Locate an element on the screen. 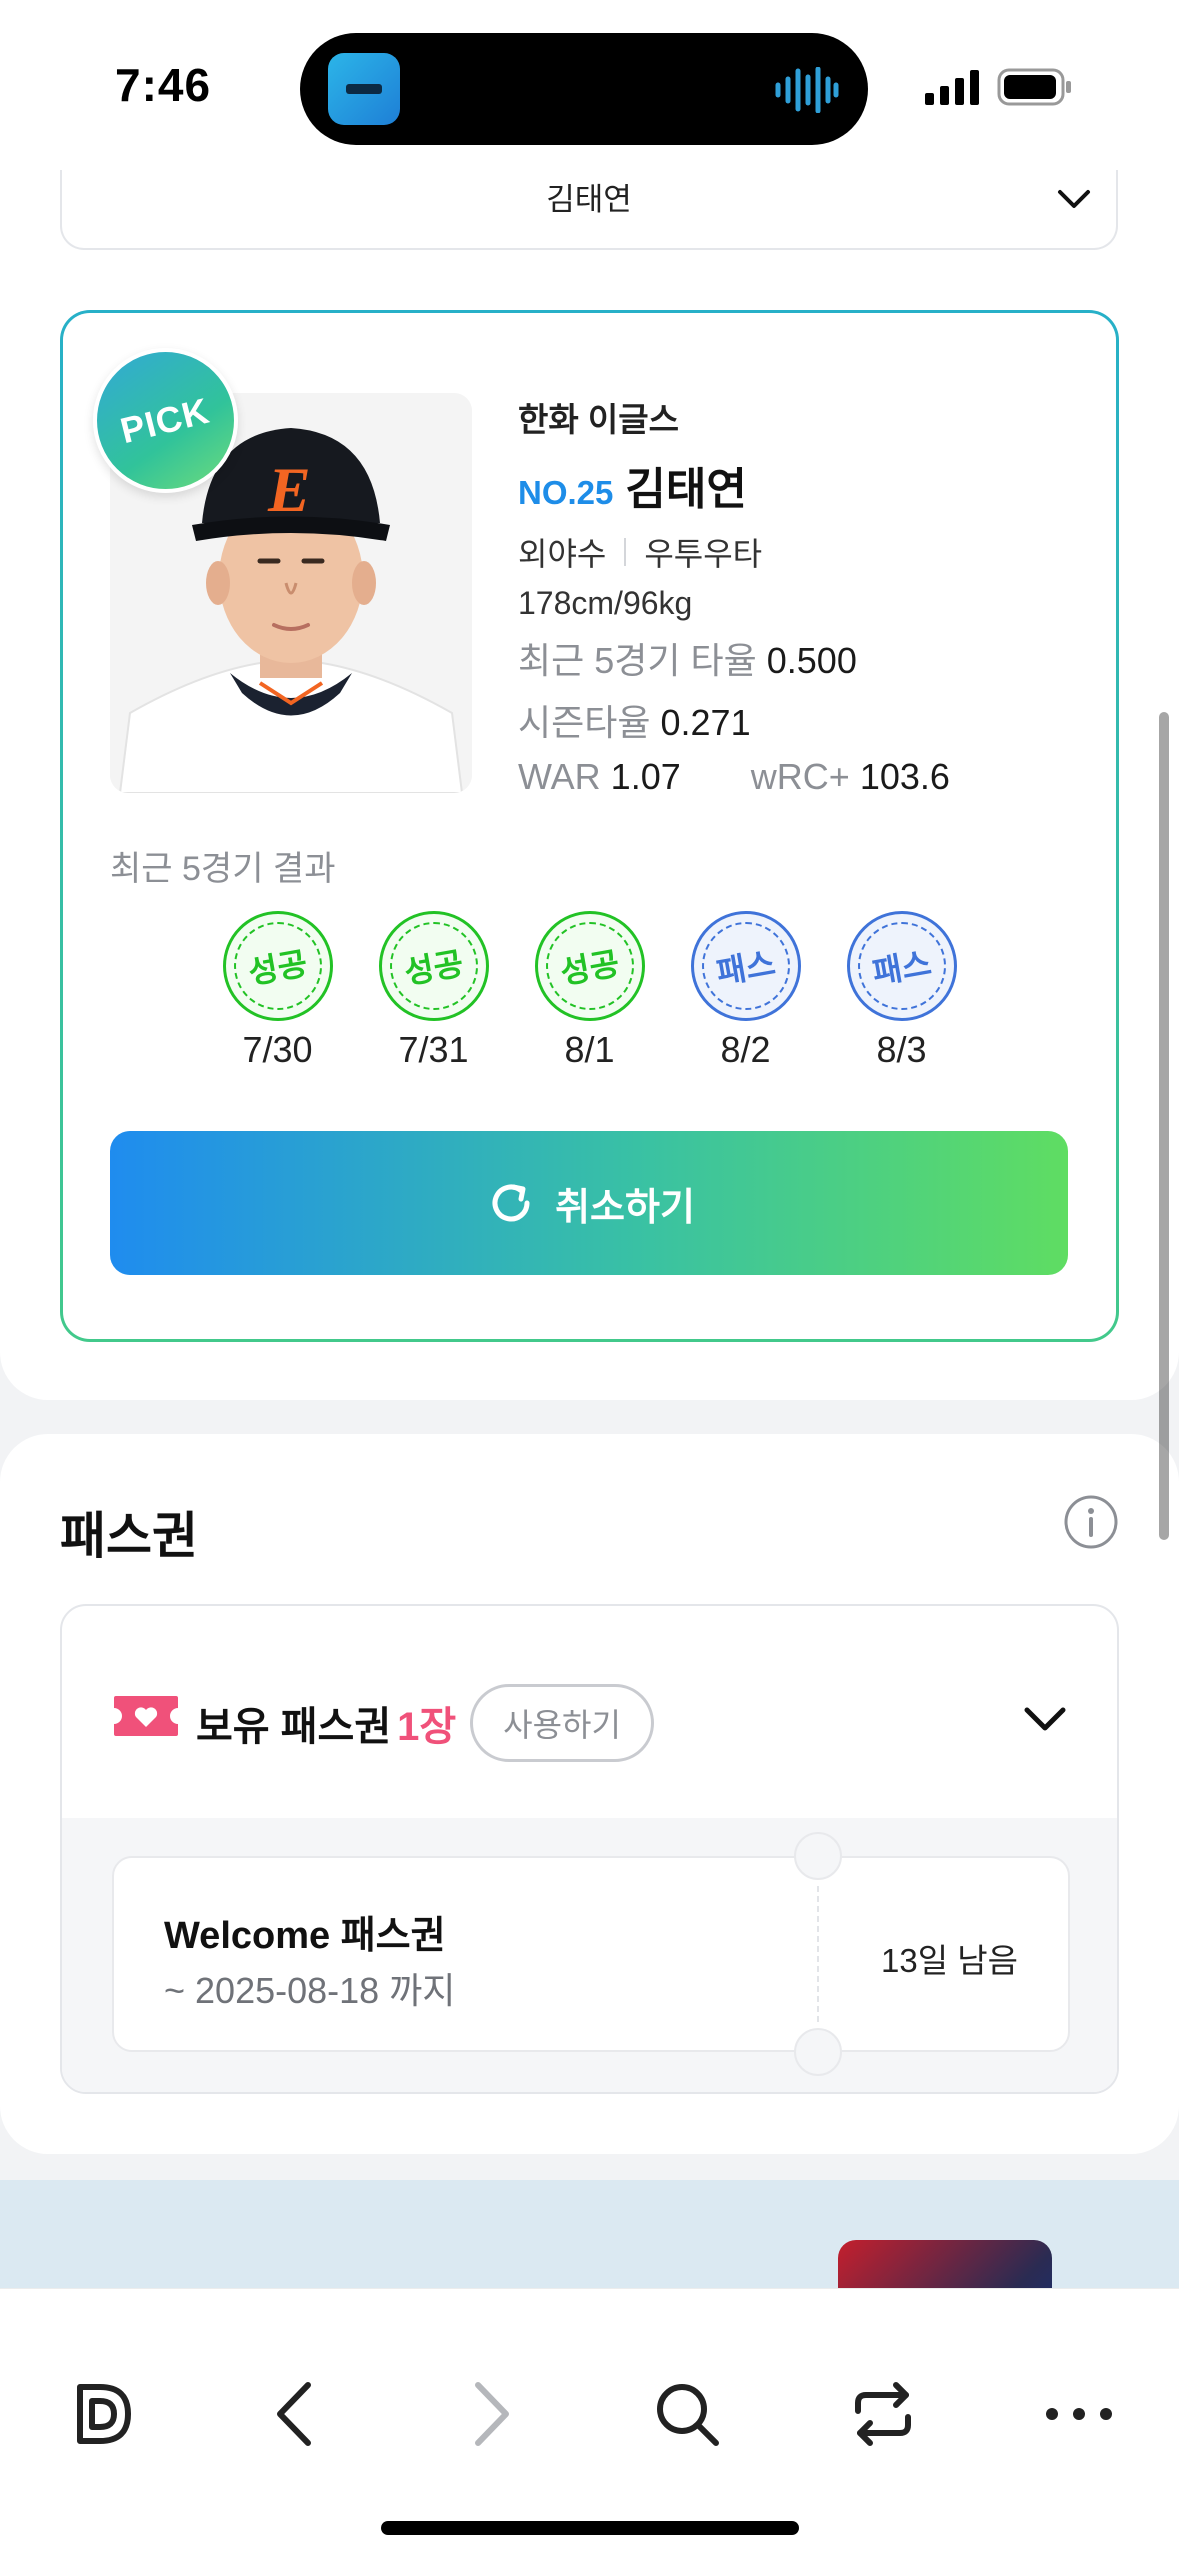  season-avg-stat: 시즌타율 0.271 is located at coordinates (734, 720).